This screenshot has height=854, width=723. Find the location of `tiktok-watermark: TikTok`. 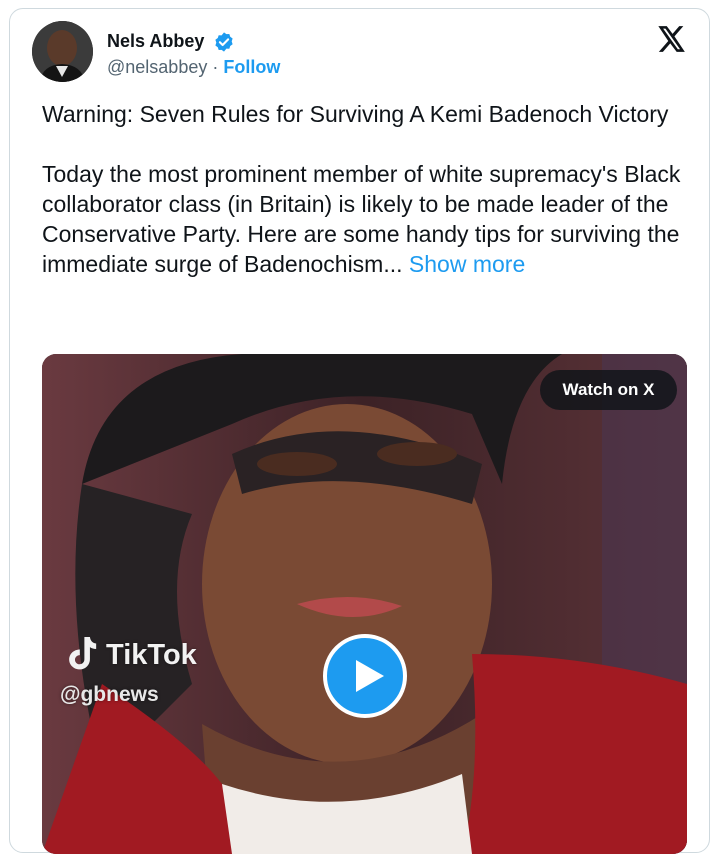

tiktok-watermark: TikTok is located at coordinates (131, 655).